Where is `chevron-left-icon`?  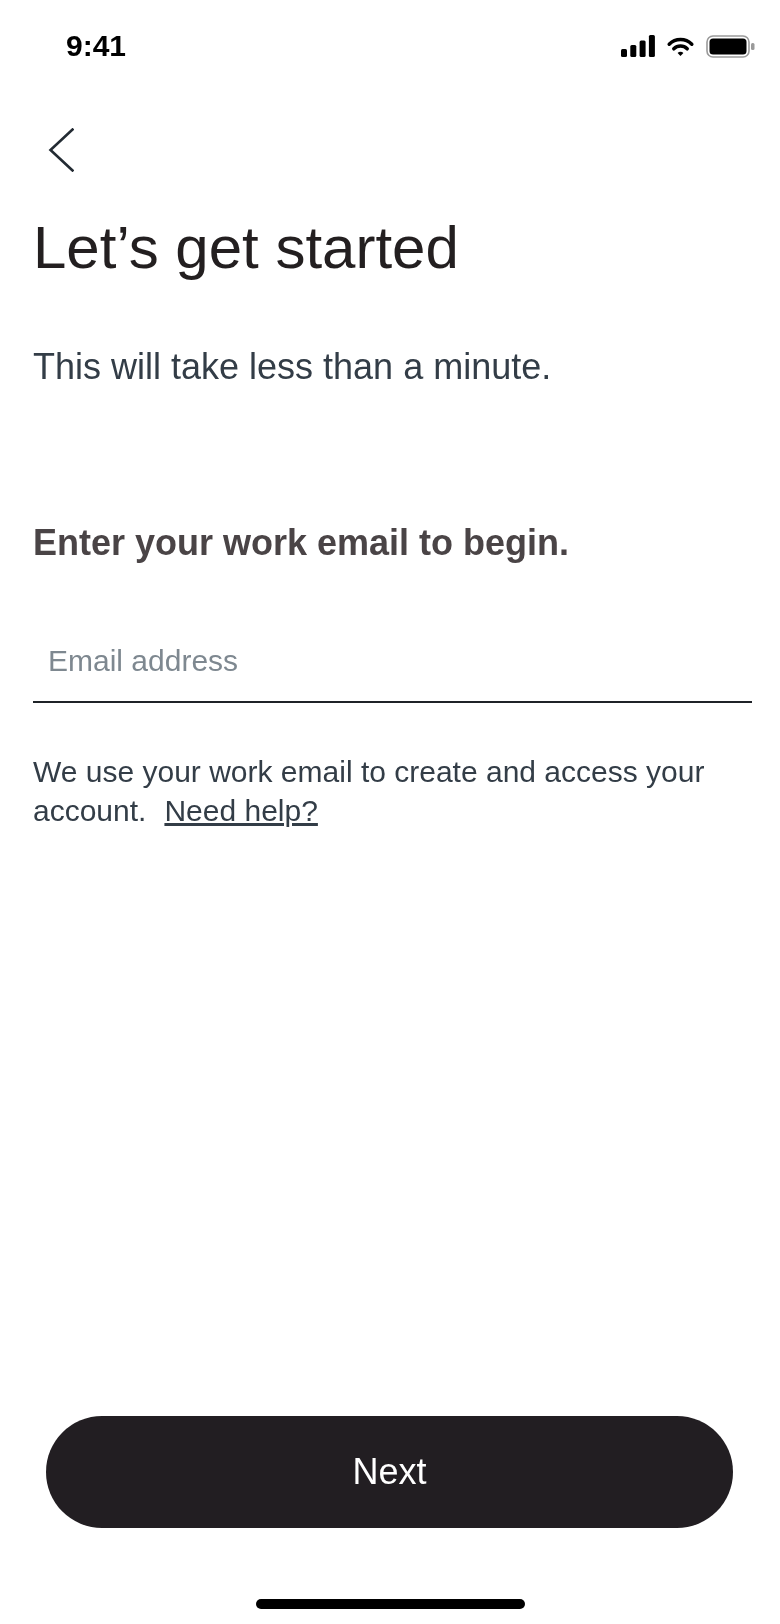
chevron-left-icon is located at coordinates (61, 150).